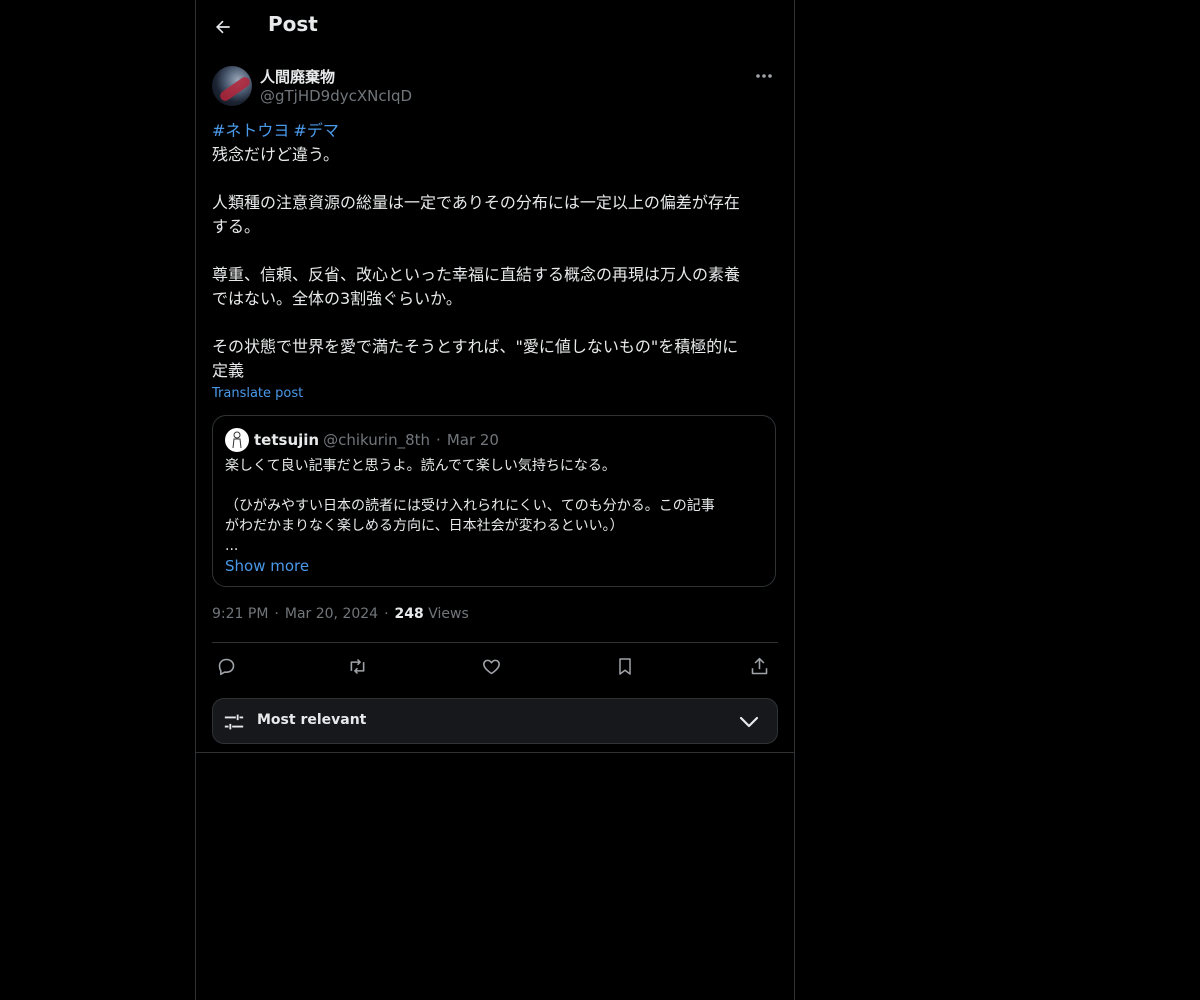 The width and height of the screenshot is (1200, 1000). I want to click on repost-button, so click(357, 666).